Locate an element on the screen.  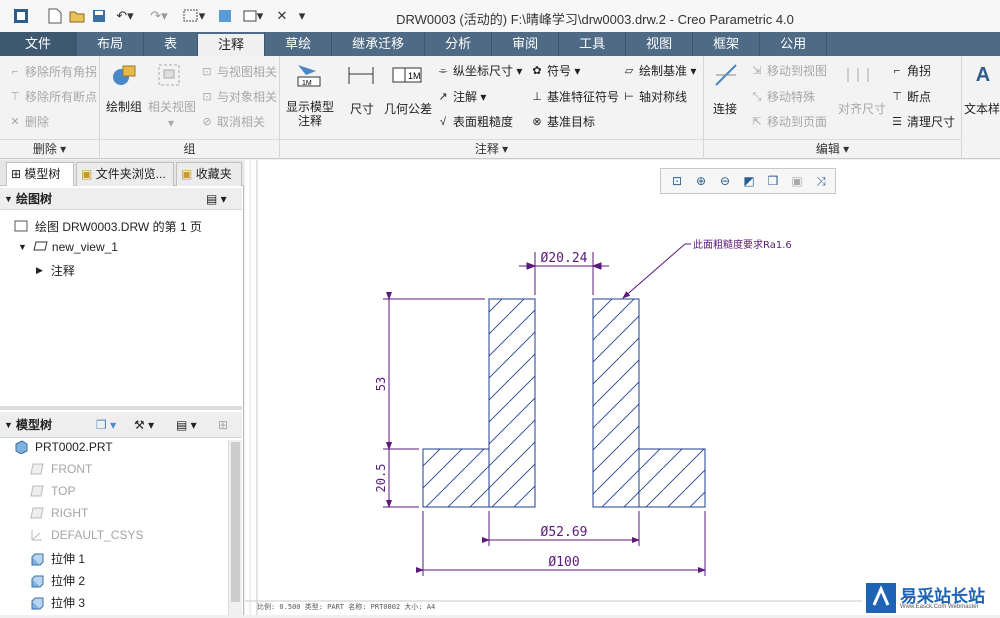
dim-text-outer: Ø100 is located at coordinates (563, 562).